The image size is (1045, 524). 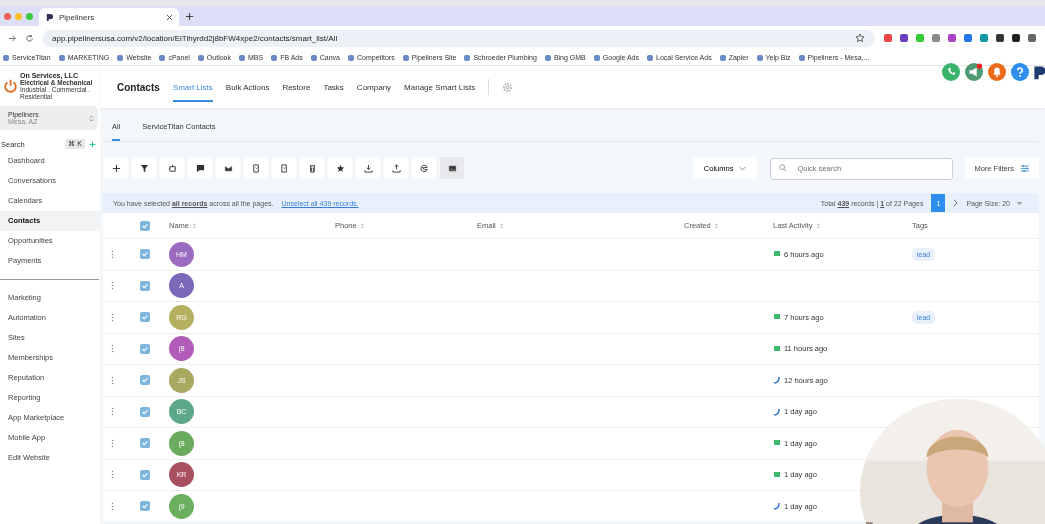 I want to click on upload-button, so click(x=396, y=168).